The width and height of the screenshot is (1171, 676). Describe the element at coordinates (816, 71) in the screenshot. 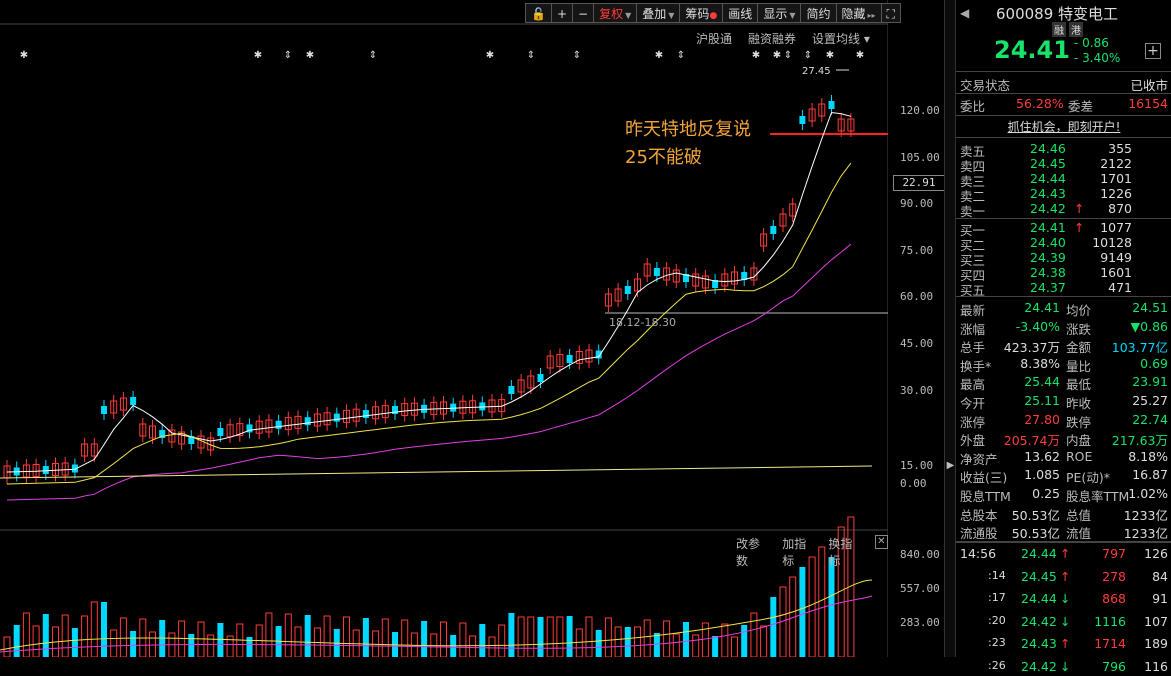

I see `high-marker: 27.45` at that location.